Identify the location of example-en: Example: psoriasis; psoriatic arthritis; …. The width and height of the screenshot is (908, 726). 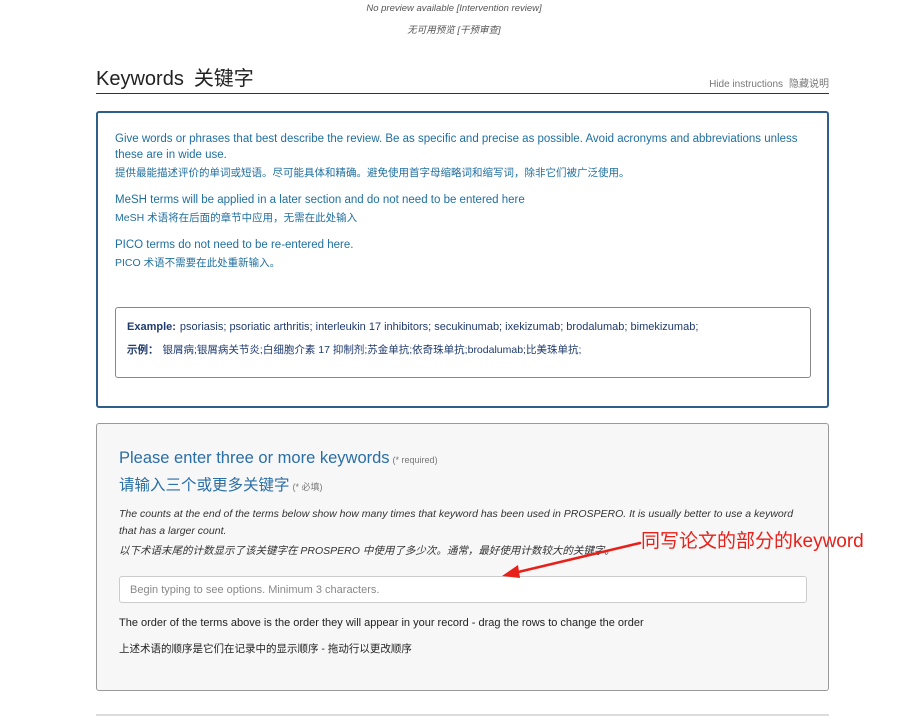
(463, 327).